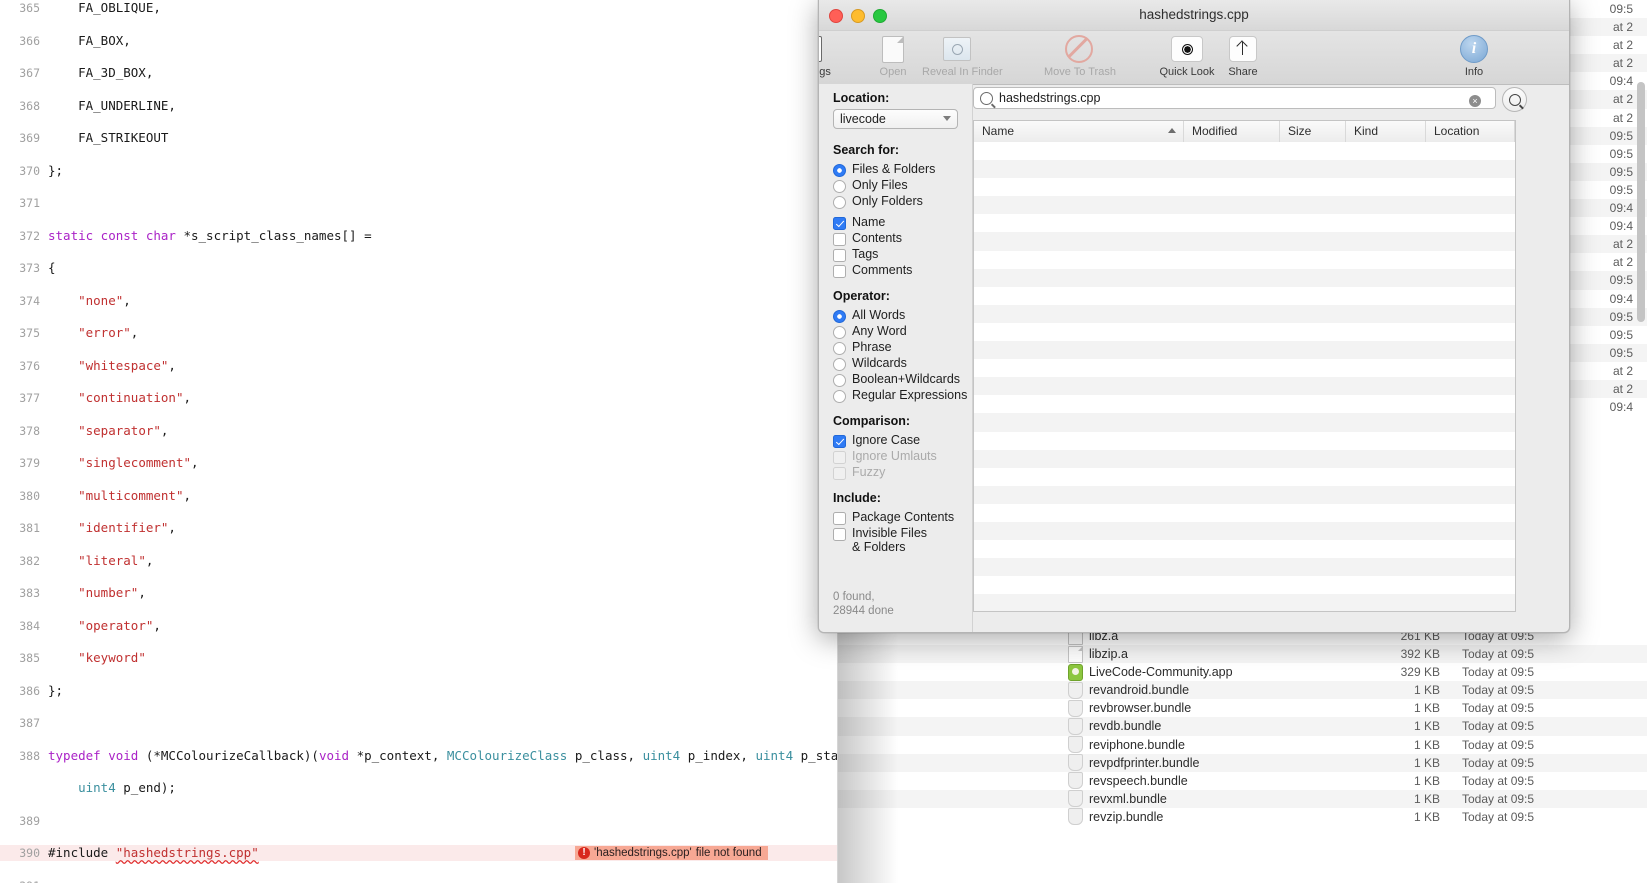 The image size is (1647, 883). I want to click on comparison-ignore-case: Ignore Case, so click(903, 441).